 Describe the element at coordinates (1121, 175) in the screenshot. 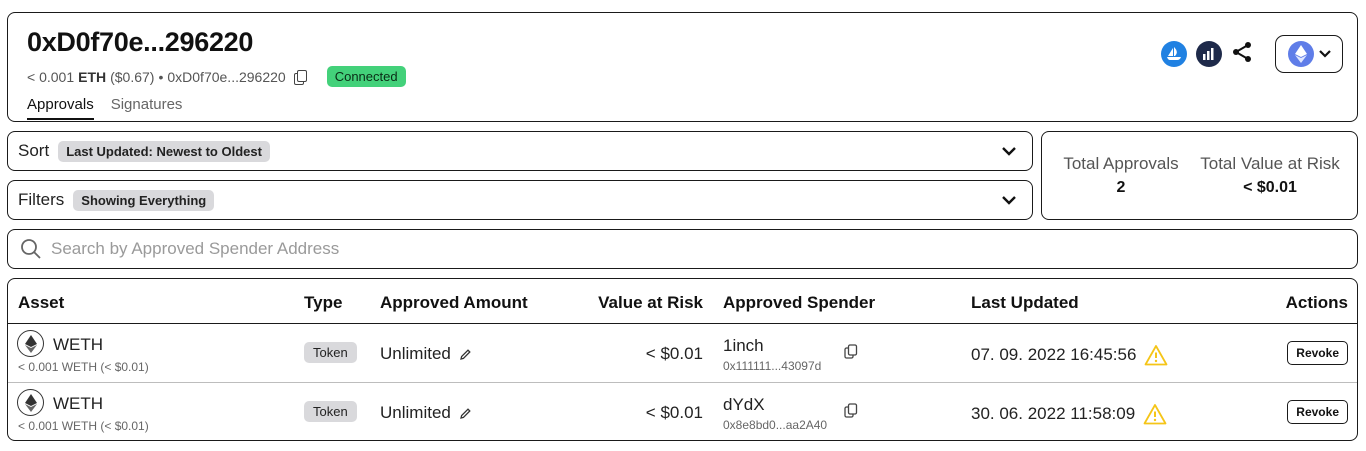

I see `total-approvals: Total Approvals 2` at that location.